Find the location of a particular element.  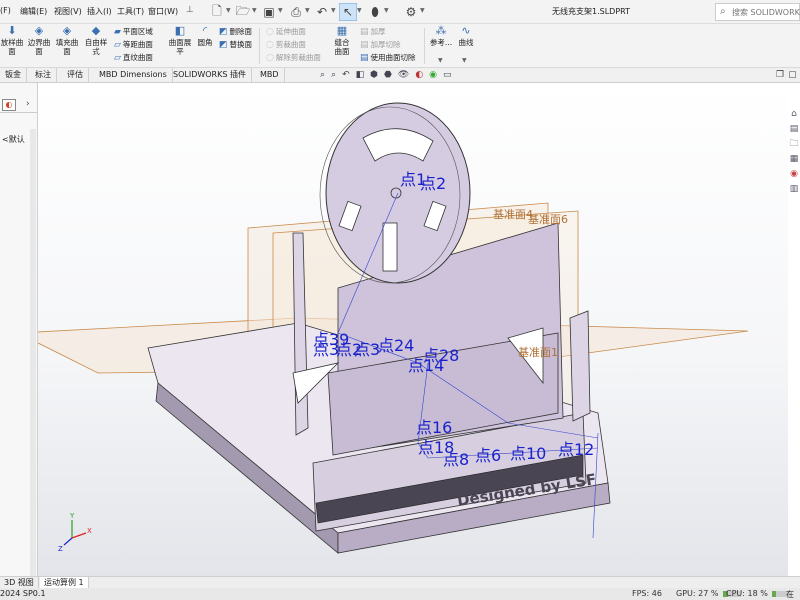

tab-annotation: 标注 is located at coordinates (43, 75).